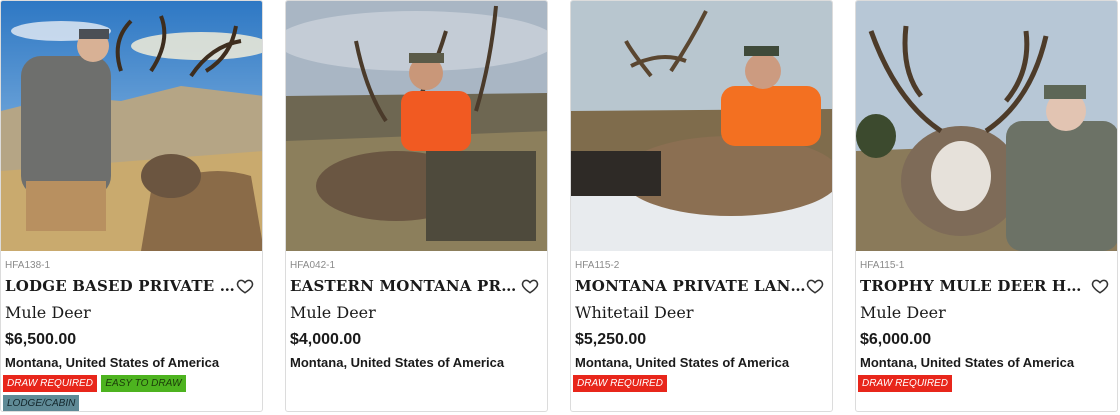 This screenshot has height=415, width=1120. Describe the element at coordinates (143, 383) in the screenshot. I see `tag-easy-to-draw: EASY TO DRAW` at that location.